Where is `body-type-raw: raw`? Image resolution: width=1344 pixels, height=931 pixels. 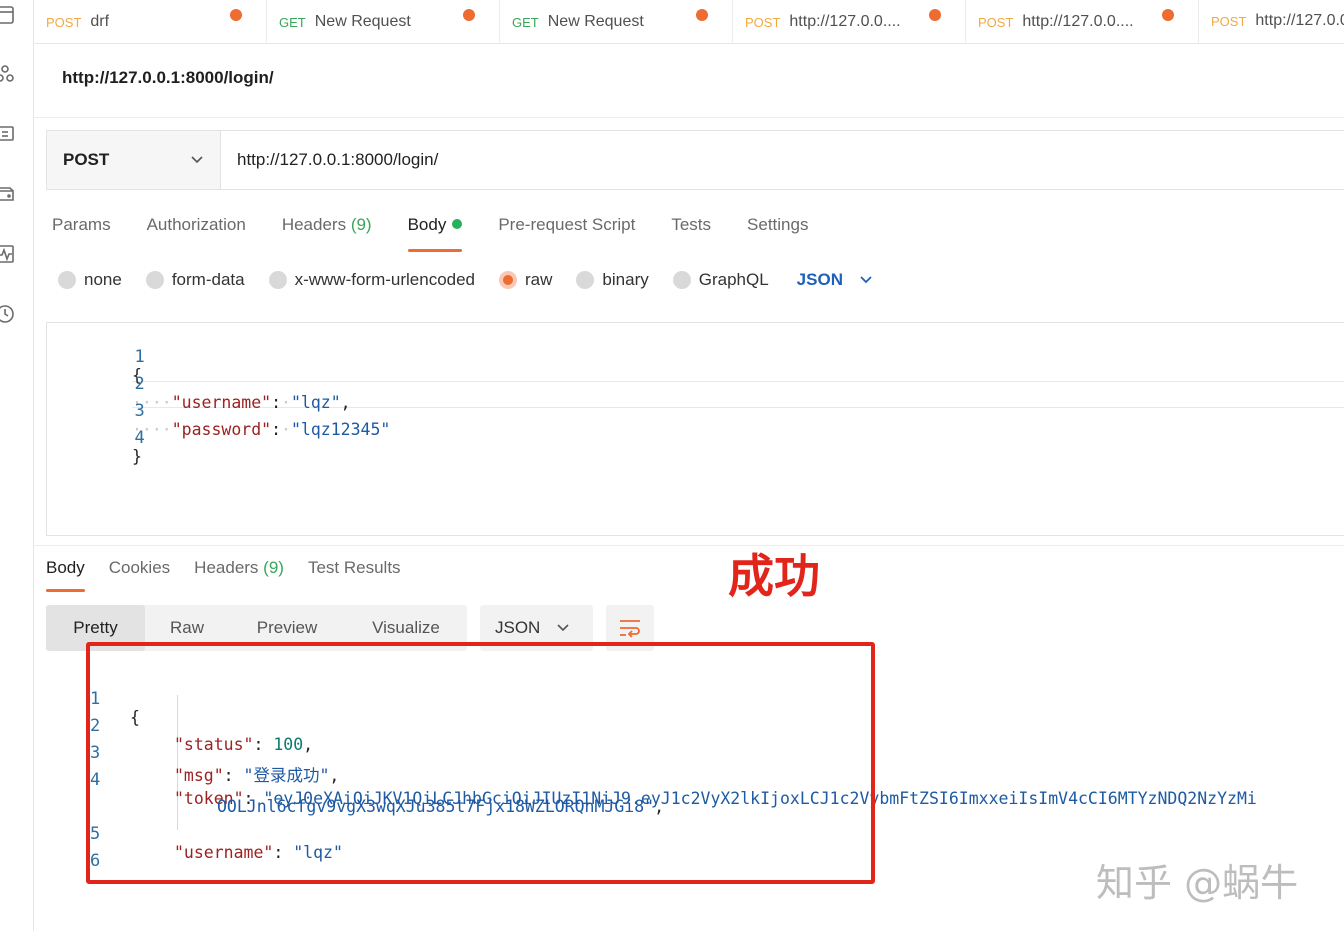 body-type-raw: raw is located at coordinates (525, 280).